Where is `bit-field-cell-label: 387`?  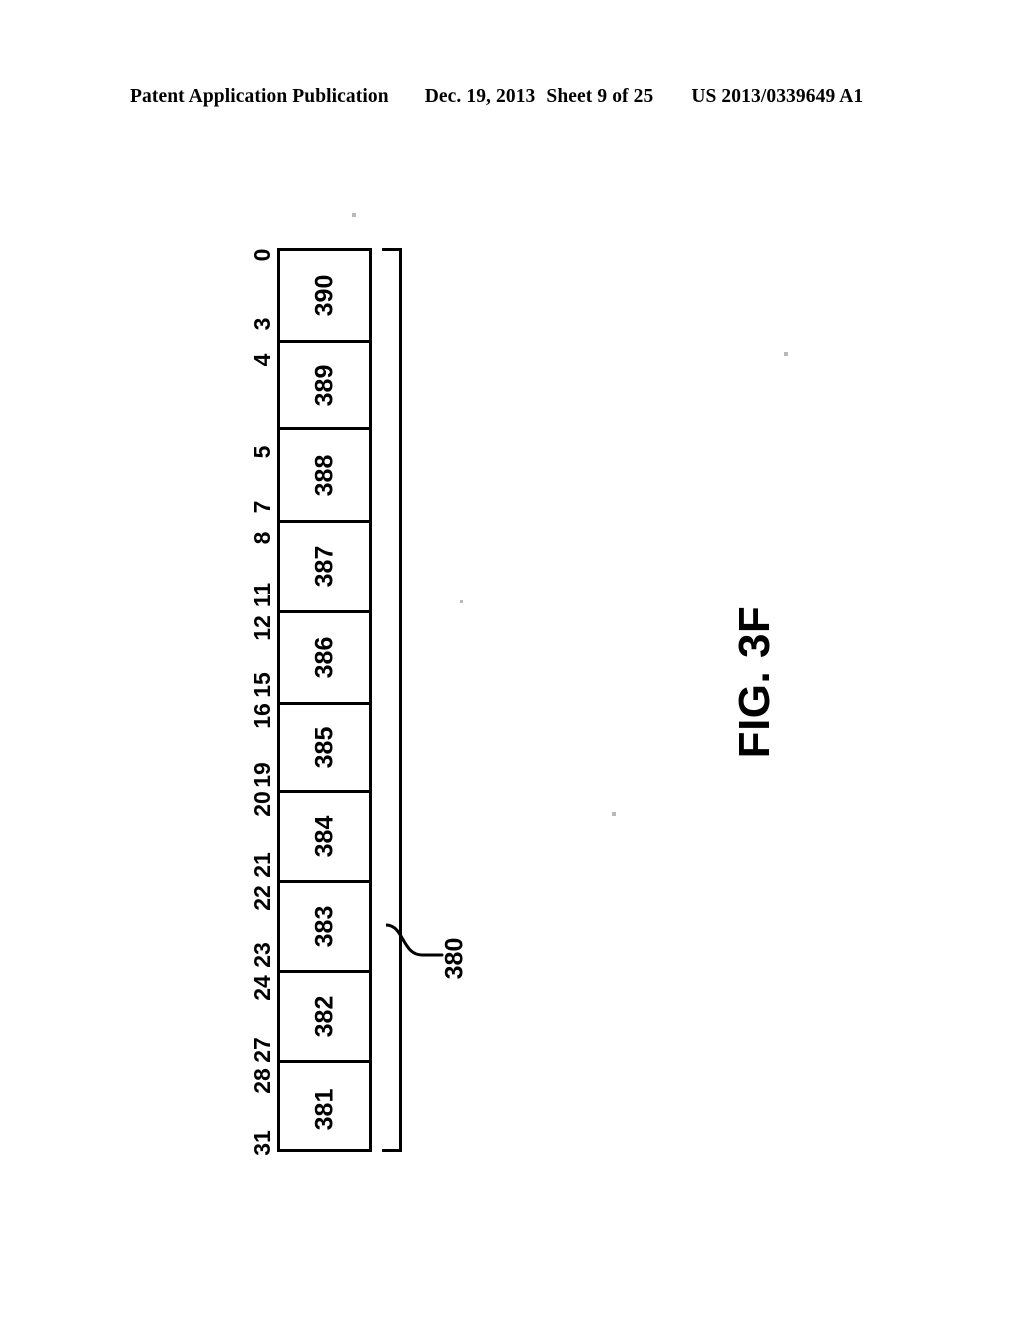 bit-field-cell-label: 387 is located at coordinates (324, 566).